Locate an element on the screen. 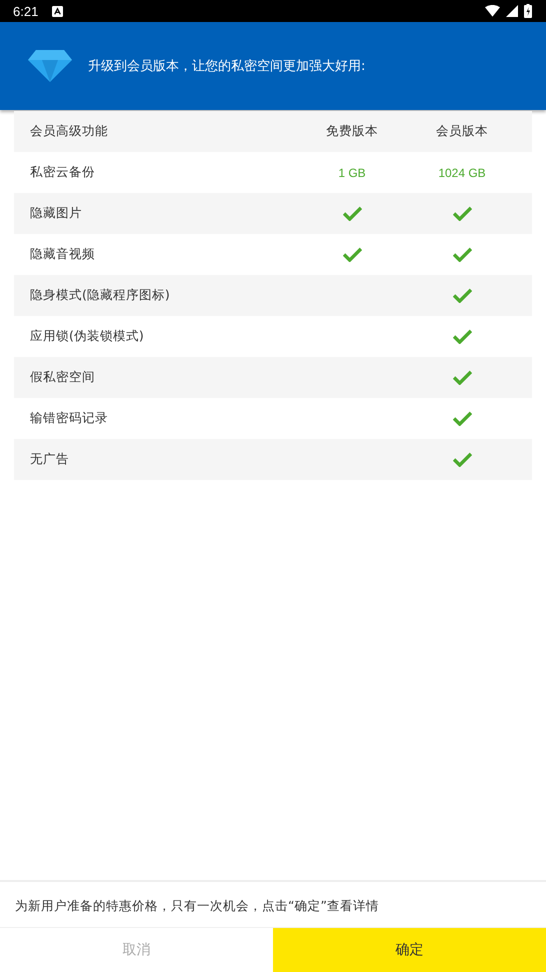 This screenshot has width=546, height=972. status-time: 6:21 is located at coordinates (25, 11).